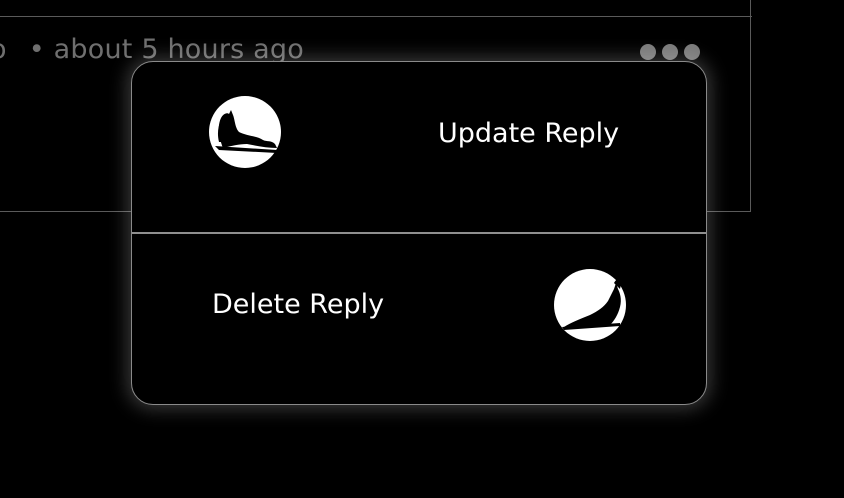 This screenshot has width=844, height=498. I want to click on divider, so click(376, 16).